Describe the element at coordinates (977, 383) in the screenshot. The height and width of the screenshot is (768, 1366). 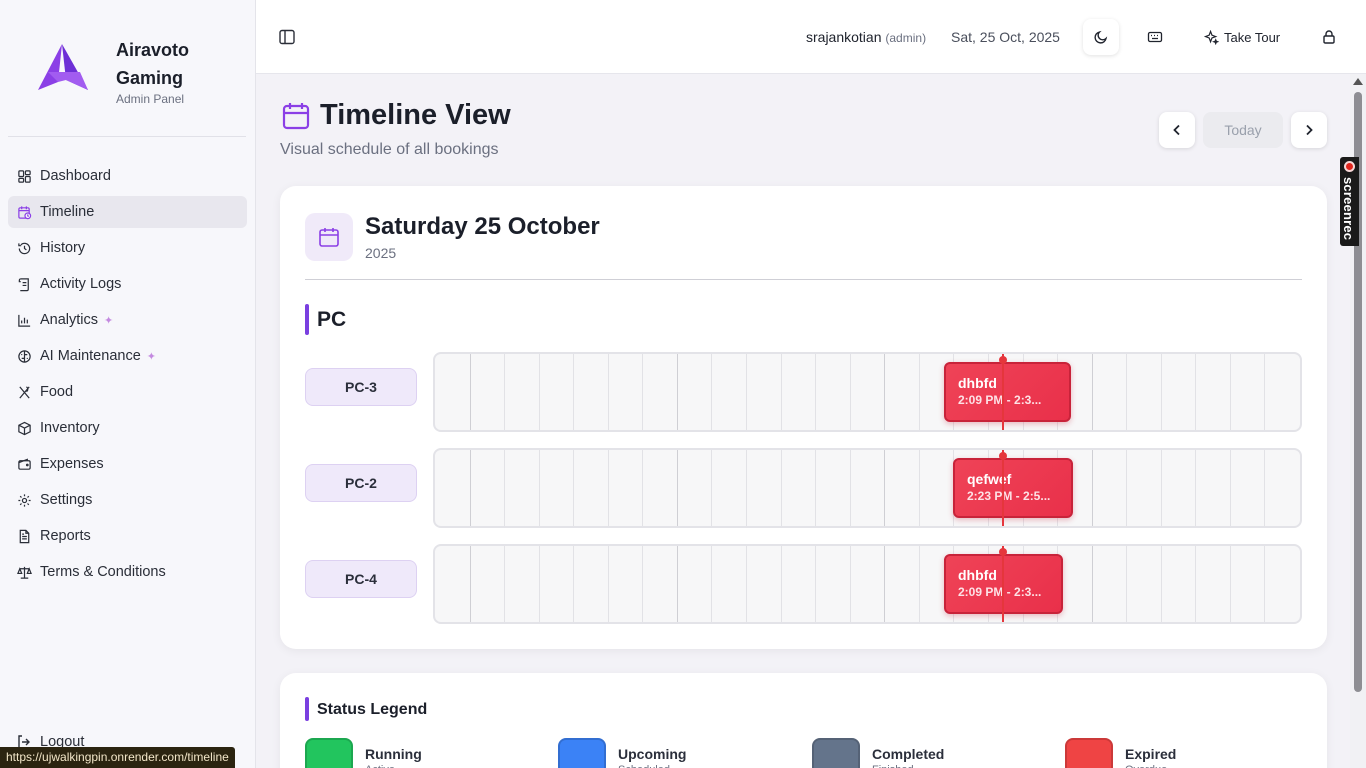
I see `booking-customer-name: dhbfd` at that location.